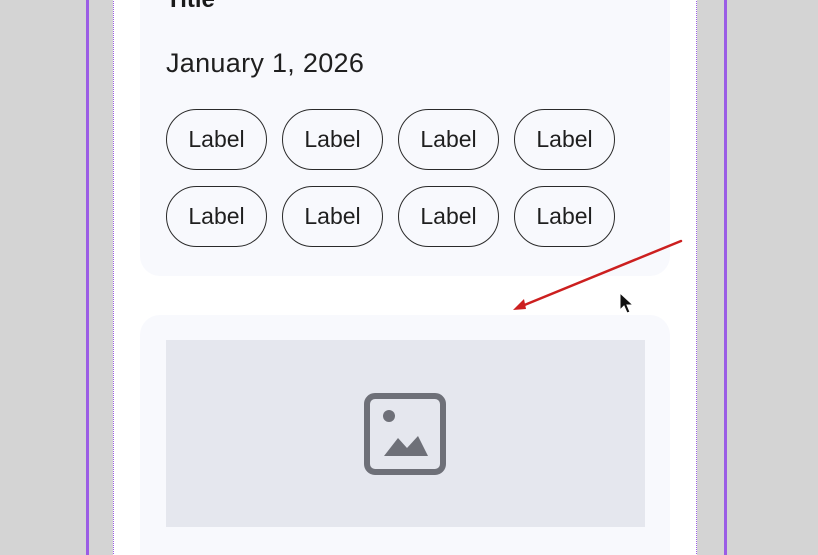 This screenshot has width=818, height=555. What do you see at coordinates (190, 6) in the screenshot?
I see `card-title: Title` at bounding box center [190, 6].